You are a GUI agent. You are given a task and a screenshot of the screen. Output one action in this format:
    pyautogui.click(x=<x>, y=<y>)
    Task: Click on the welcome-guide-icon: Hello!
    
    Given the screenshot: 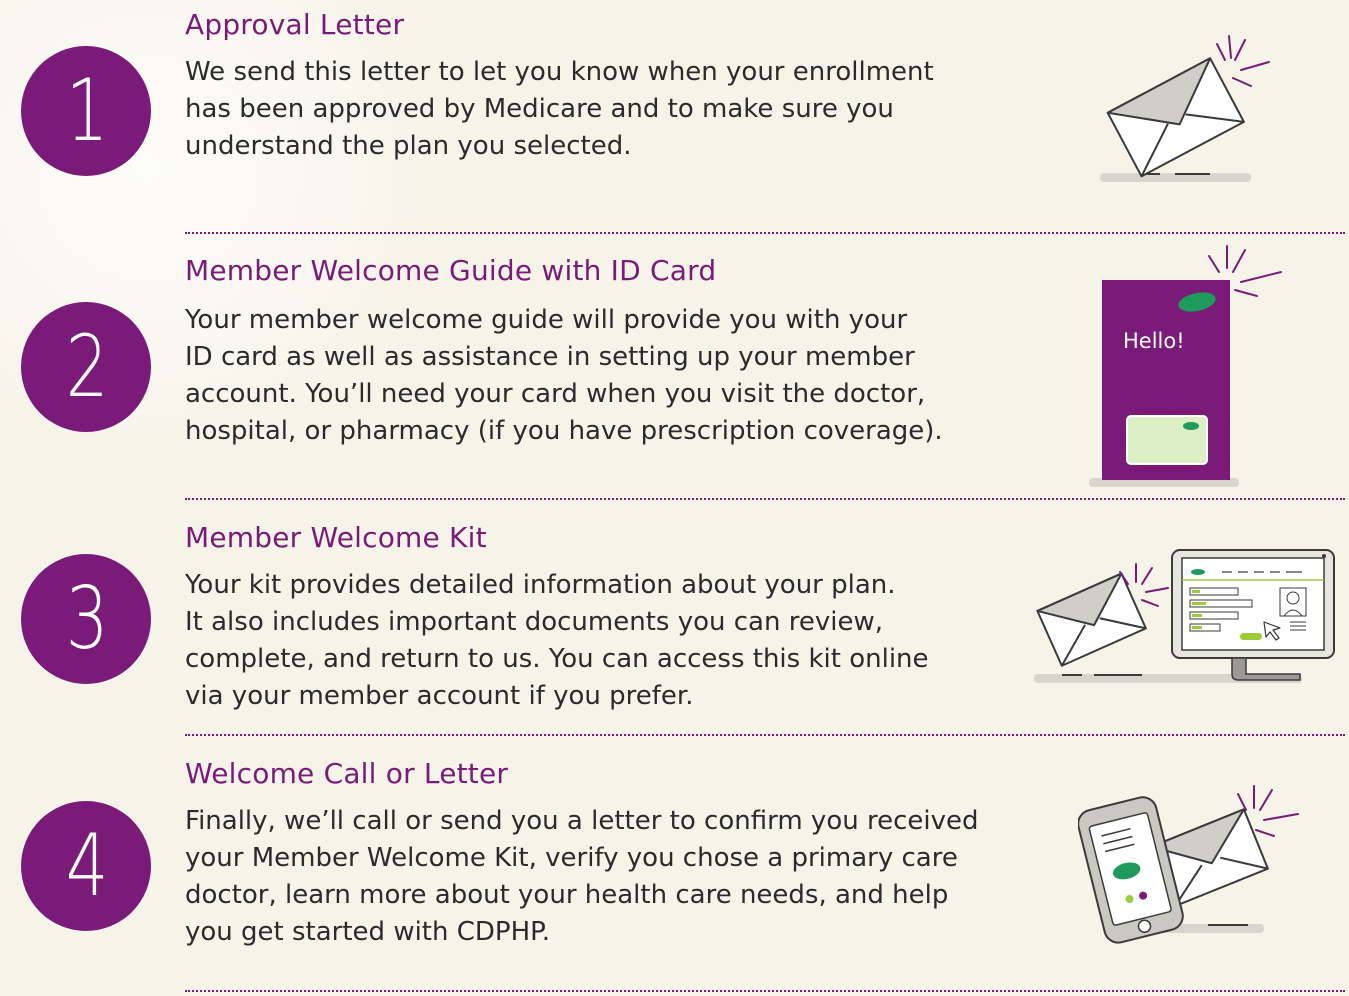 What is the action you would take?
    pyautogui.click(x=1185, y=366)
    